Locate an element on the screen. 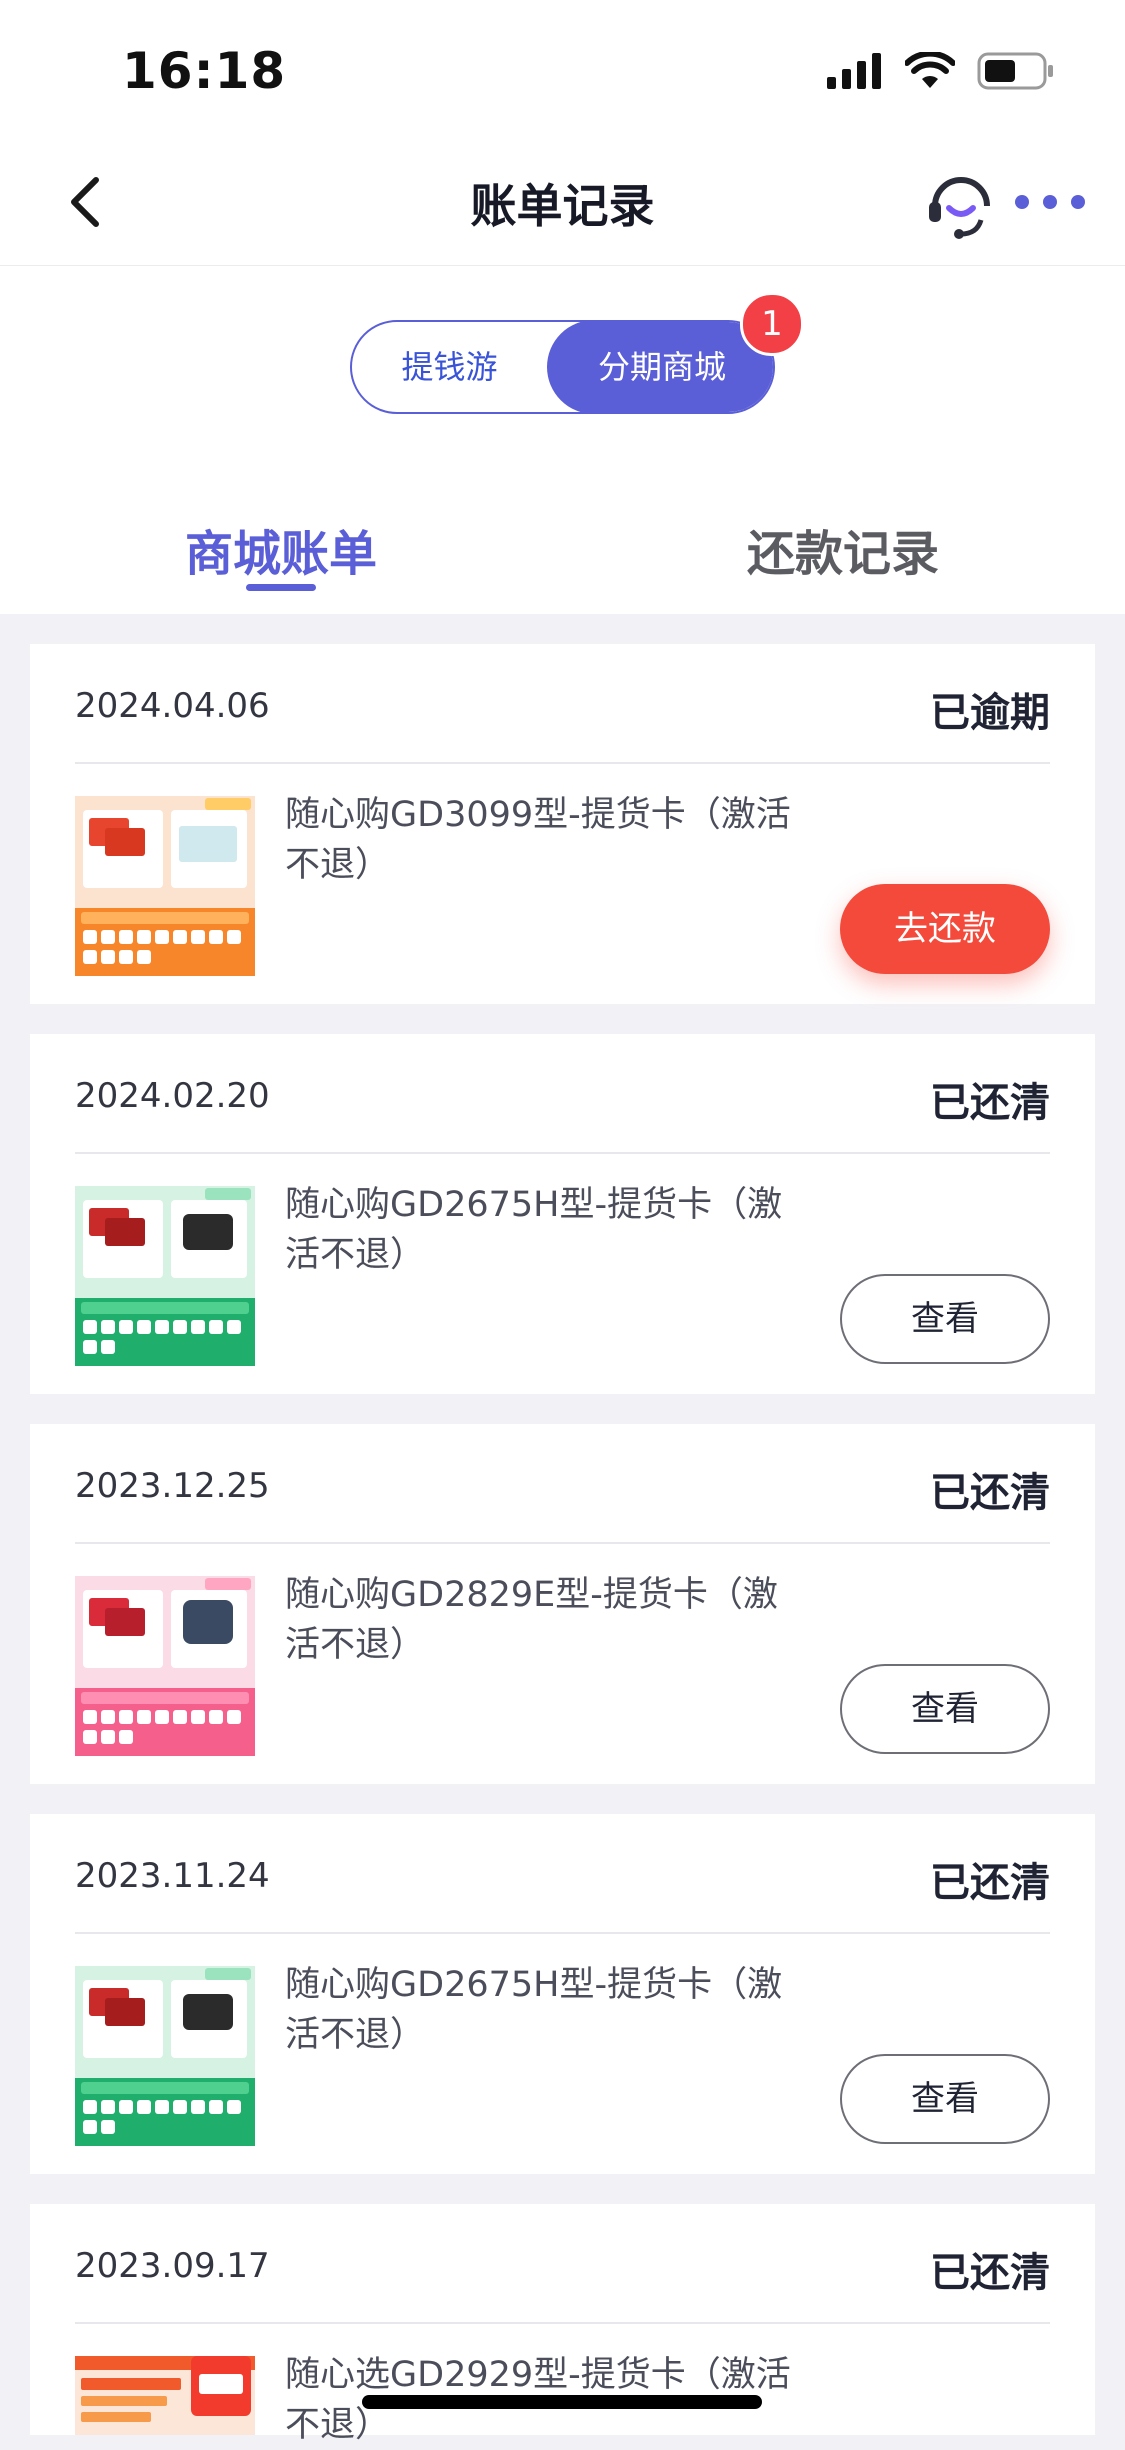 This screenshot has width=1125, height=2450. more-icon is located at coordinates (1050, 202).